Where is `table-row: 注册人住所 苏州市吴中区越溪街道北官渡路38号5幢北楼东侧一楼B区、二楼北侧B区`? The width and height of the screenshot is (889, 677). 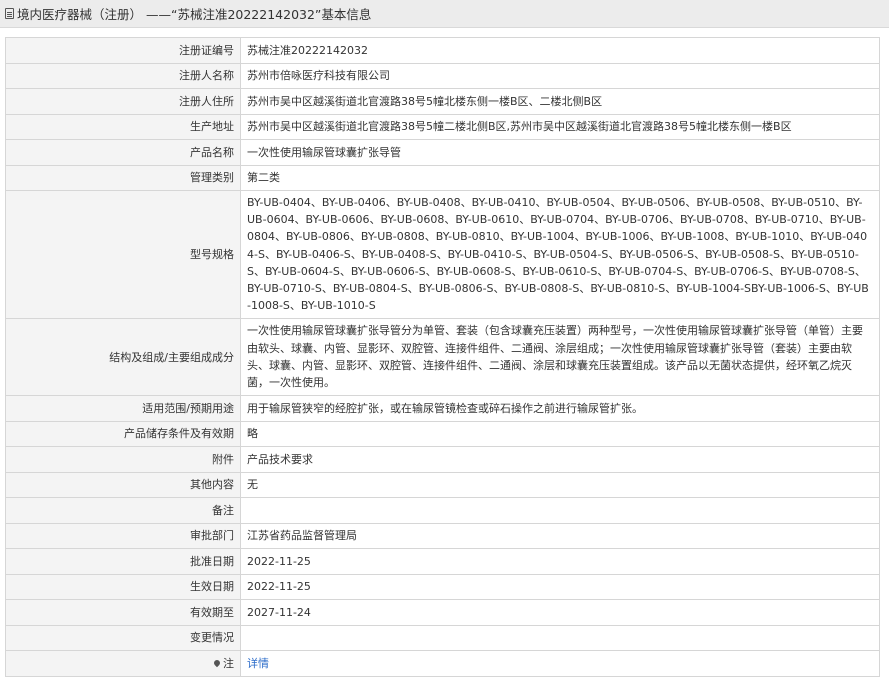 table-row: 注册人住所 苏州市吴中区越溪街道北官渡路38号5幢北楼东侧一楼B区、二楼北侧B区 is located at coordinates (442, 101).